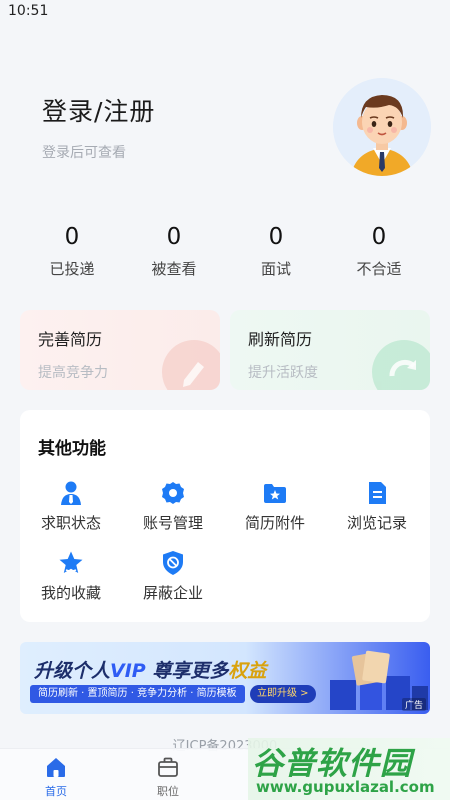 The height and width of the screenshot is (800, 450). What do you see at coordinates (275, 506) in the screenshot?
I see `feature-resume-attachment: 简历附件` at bounding box center [275, 506].